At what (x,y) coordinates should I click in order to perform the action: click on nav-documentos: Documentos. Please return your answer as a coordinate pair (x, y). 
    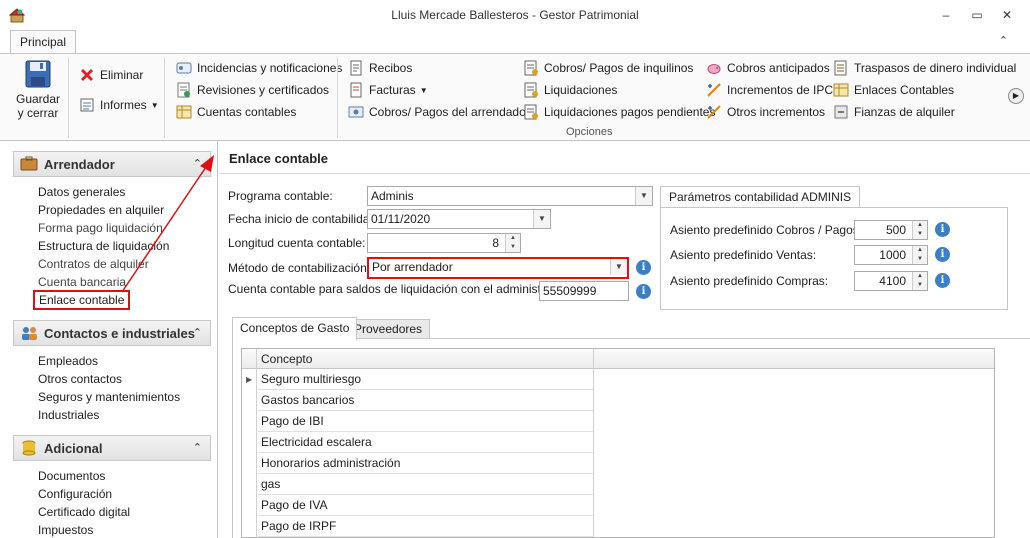
    Looking at the image, I should click on (71, 476).